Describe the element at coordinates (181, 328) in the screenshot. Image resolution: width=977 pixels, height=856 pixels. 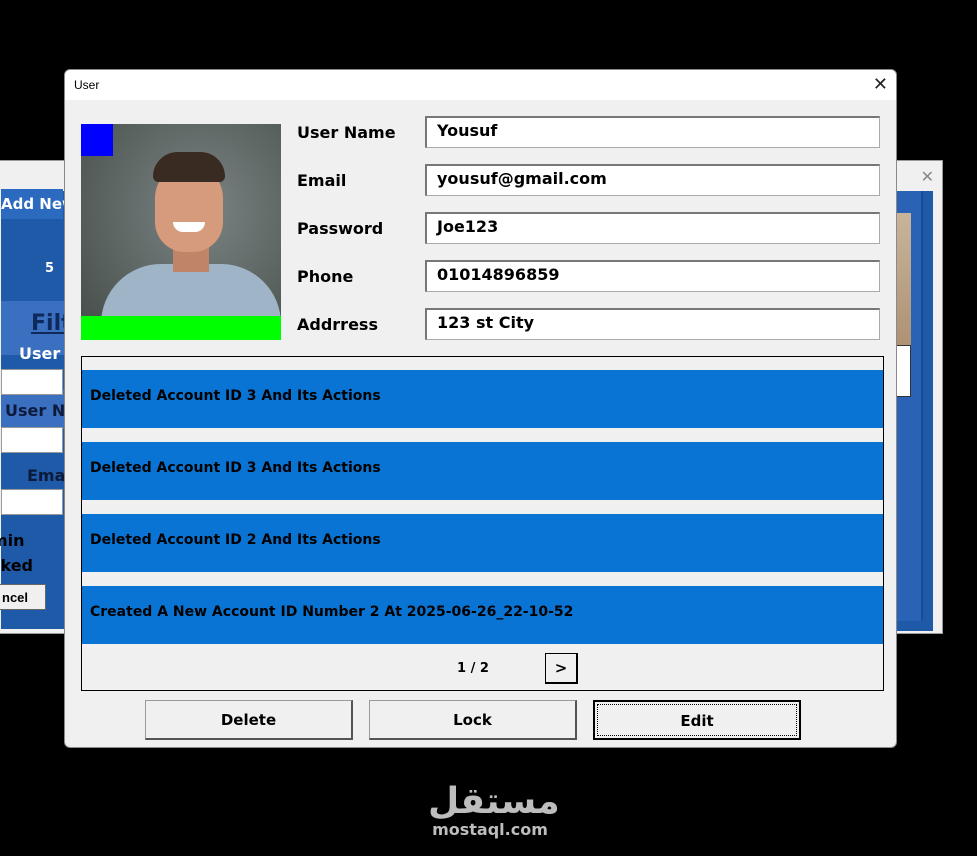
I see `green-status-bar` at that location.